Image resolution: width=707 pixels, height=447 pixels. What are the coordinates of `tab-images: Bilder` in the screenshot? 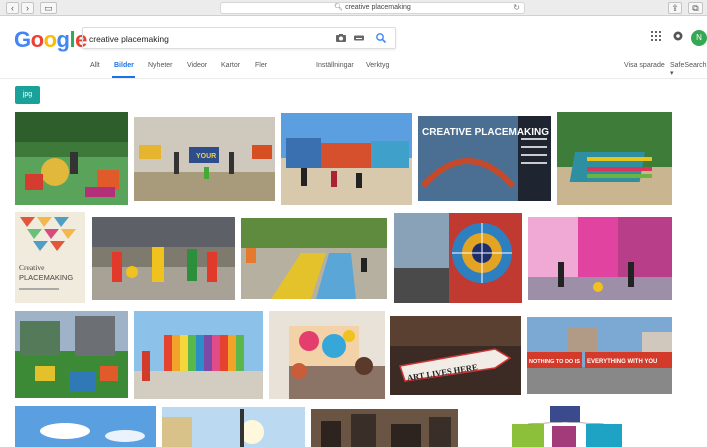 It's located at (124, 65).